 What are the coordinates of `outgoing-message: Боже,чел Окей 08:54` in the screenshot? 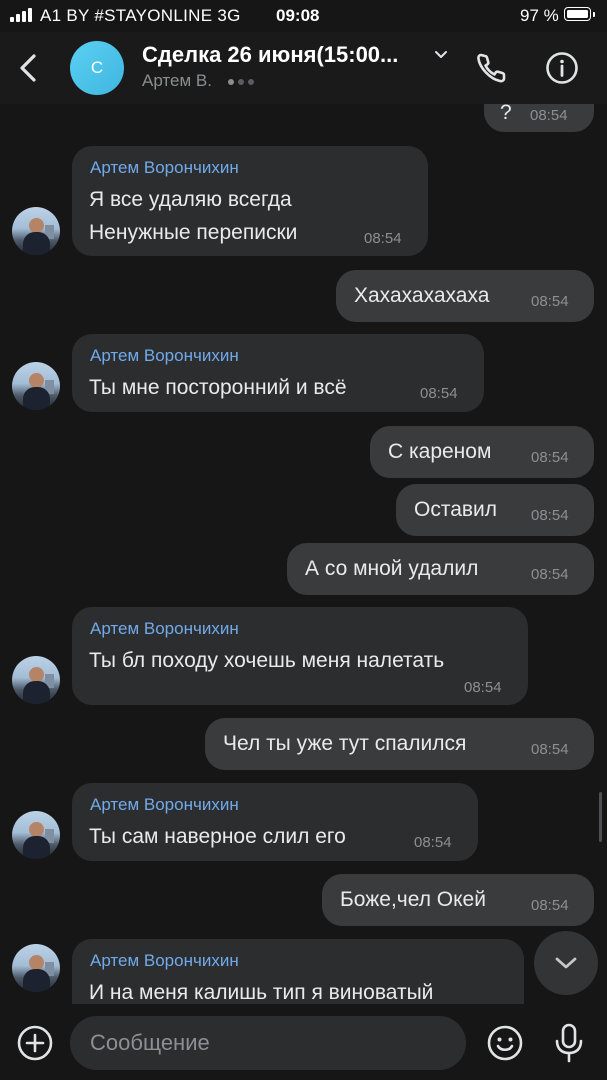 It's located at (458, 900).